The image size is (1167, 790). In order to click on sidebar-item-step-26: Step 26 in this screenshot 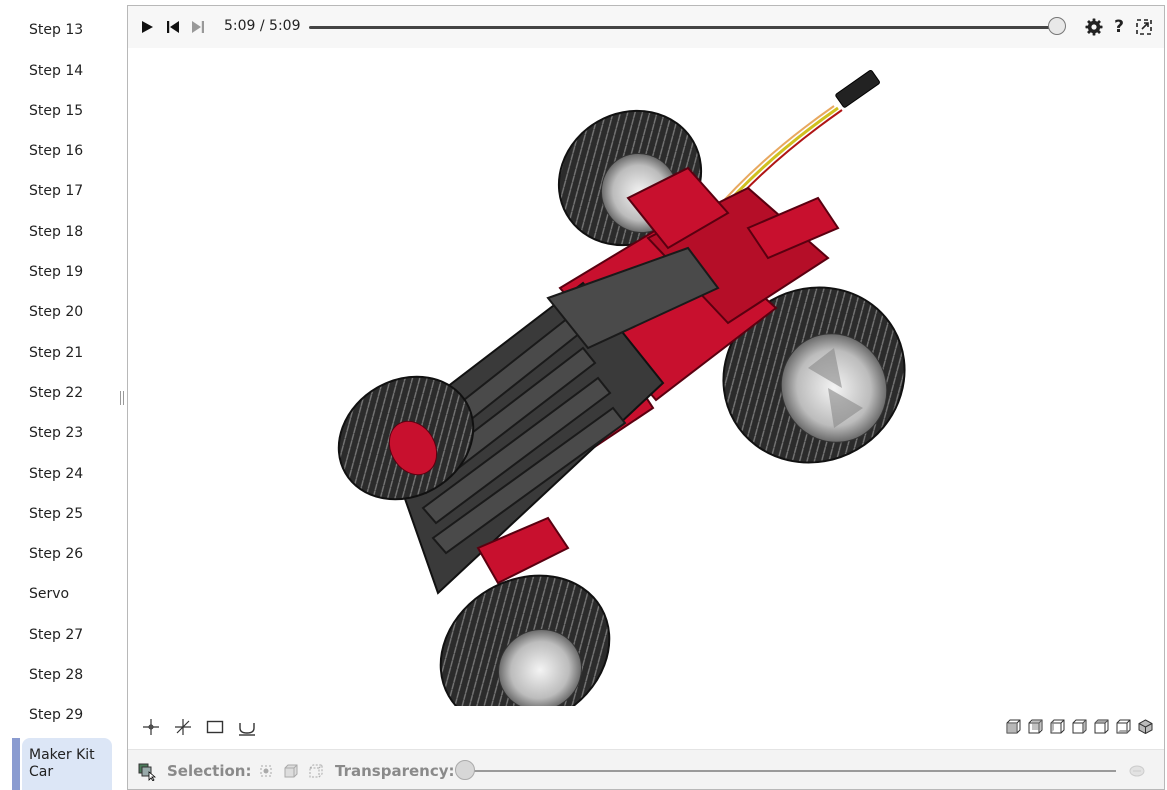, I will do `click(56, 554)`.